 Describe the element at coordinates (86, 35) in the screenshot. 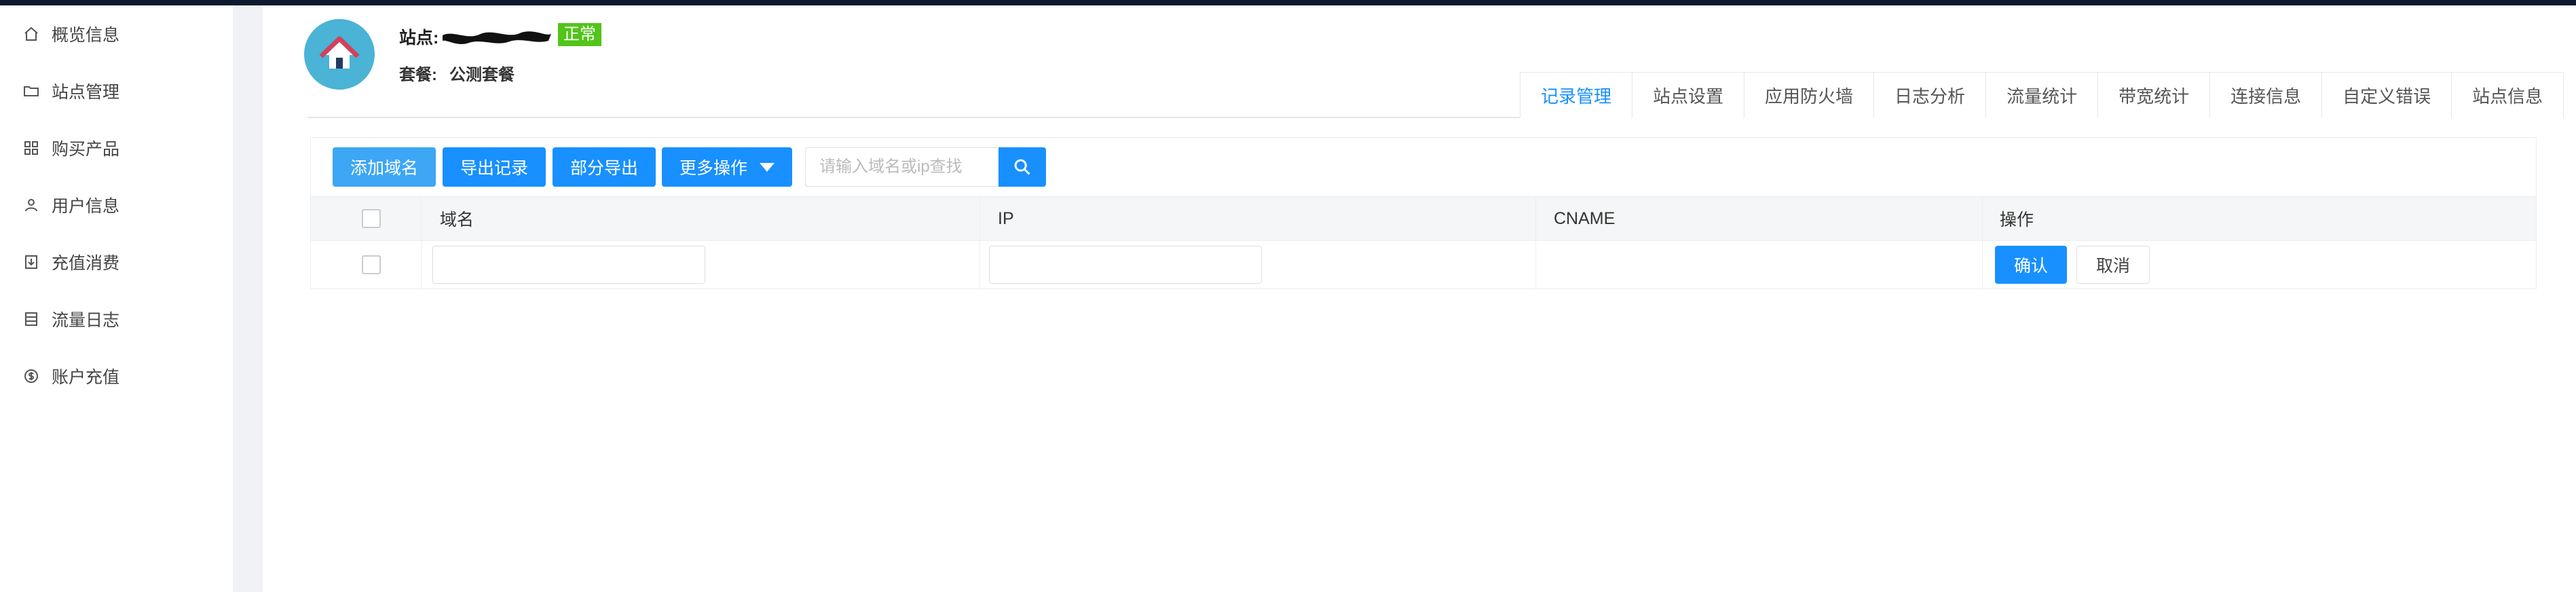

I see `sidebar-item-label: 概览信息` at that location.